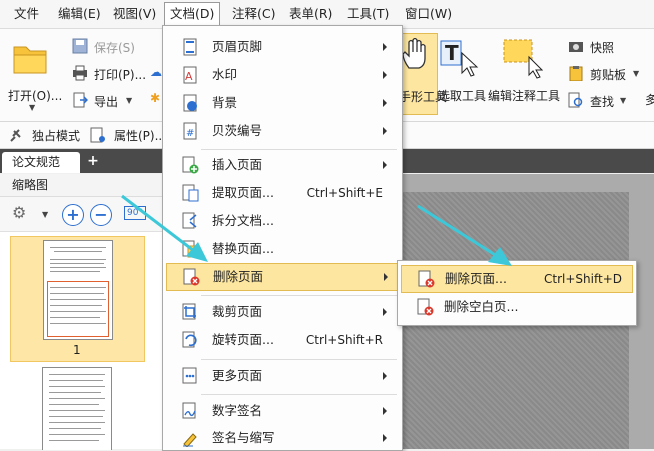 The height and width of the screenshot is (451, 654). Describe the element at coordinates (282, 193) in the screenshot. I see `menu-item-extract-page: 提取页面... Ctrl+Shift+E` at that location.